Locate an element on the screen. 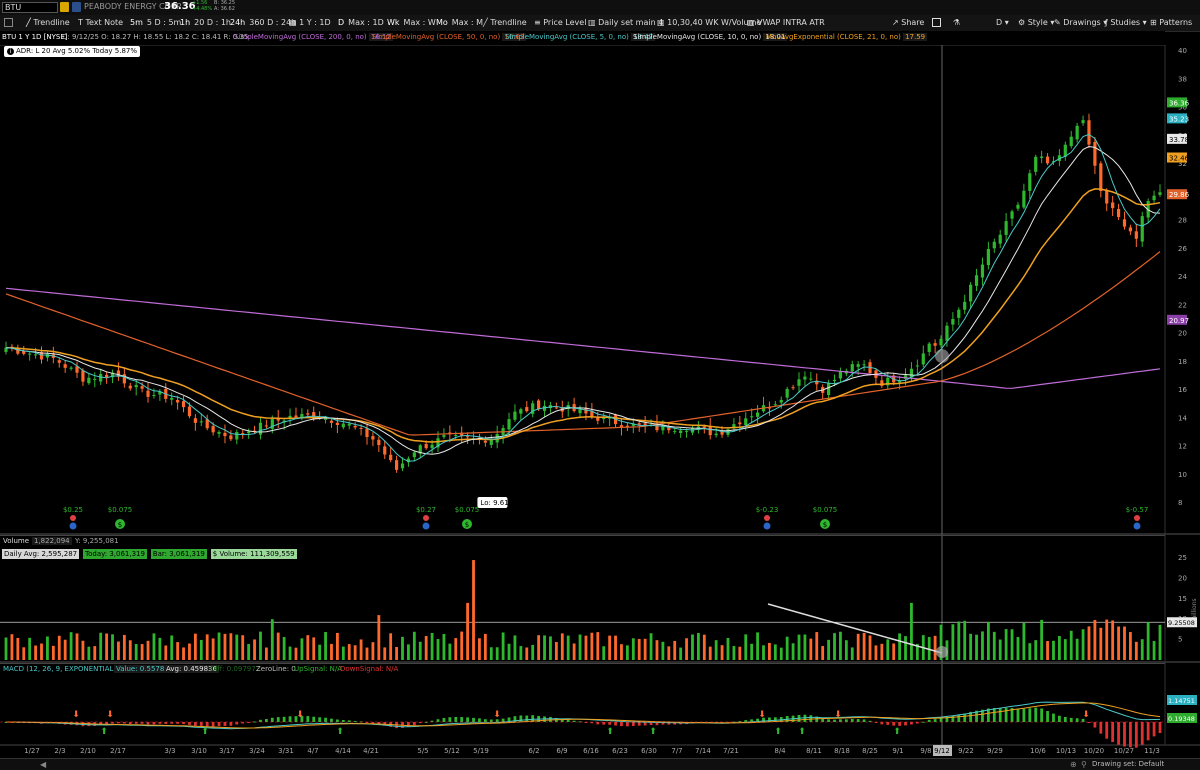 Image resolution: width=1200 pixels, height=770 pixels. volume-y-readout: Y: 9,255,081 is located at coordinates (97, 541).